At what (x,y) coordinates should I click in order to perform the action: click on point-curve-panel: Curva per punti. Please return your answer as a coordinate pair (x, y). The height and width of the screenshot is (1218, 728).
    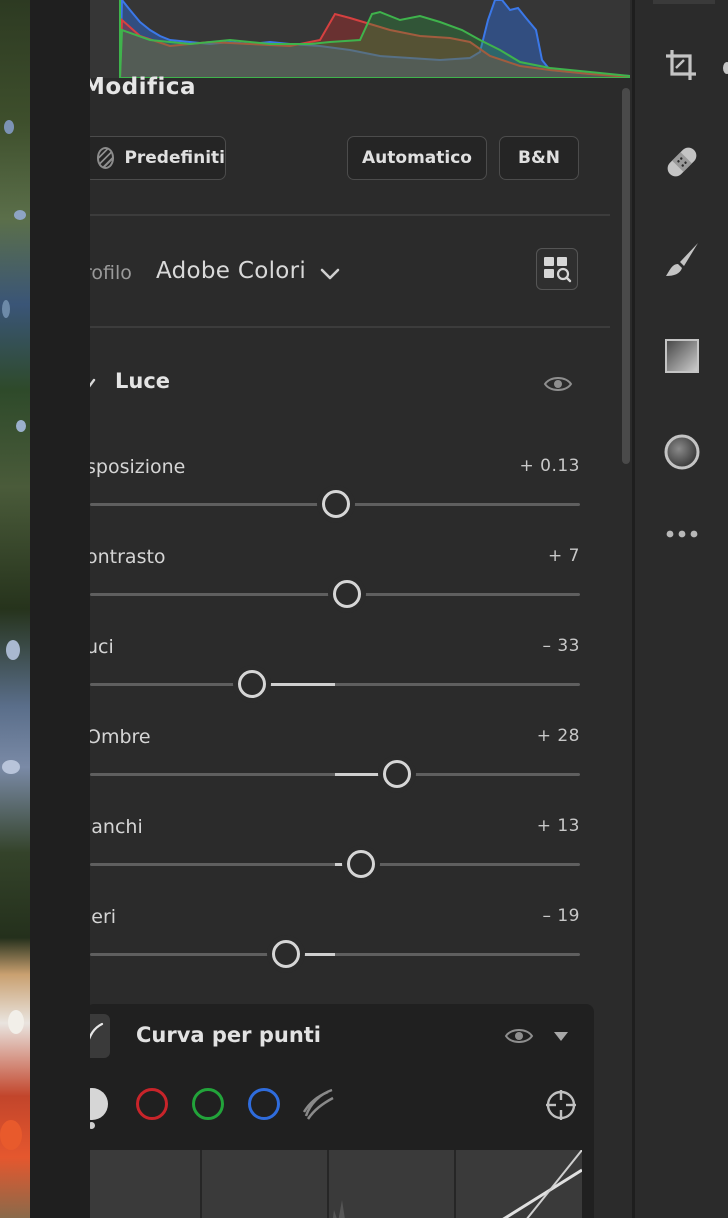
    Looking at the image, I should click on (342, 1111).